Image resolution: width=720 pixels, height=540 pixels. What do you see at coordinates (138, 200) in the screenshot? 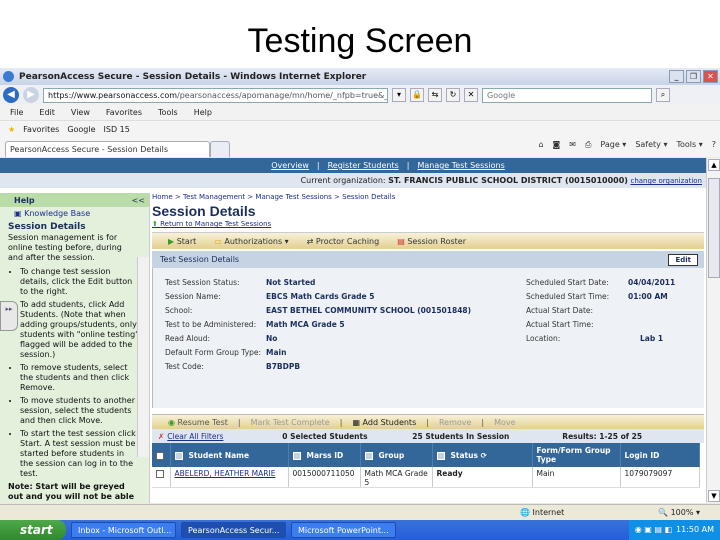
I see `collapse-help-button: <<` at bounding box center [138, 200].